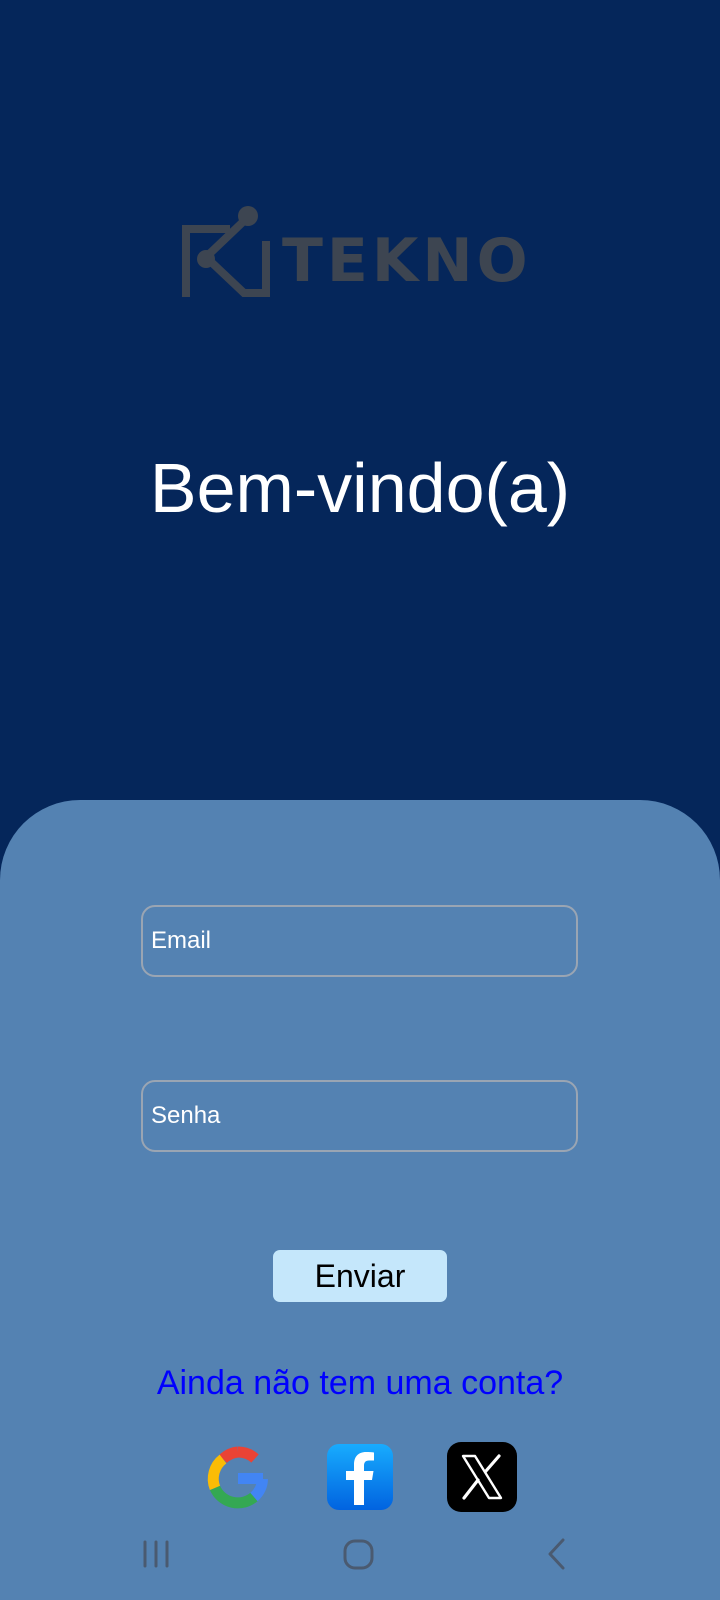 The height and width of the screenshot is (1600, 720). I want to click on welcome-title: Bem-vindo(a), so click(360, 488).